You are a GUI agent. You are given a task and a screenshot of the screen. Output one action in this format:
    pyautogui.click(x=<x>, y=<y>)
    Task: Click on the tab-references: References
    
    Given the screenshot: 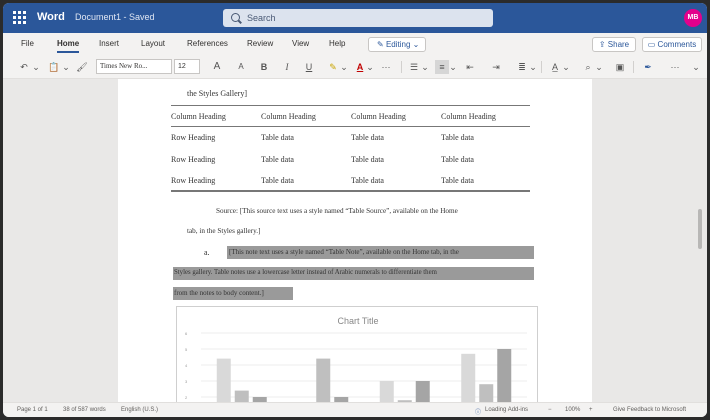 What is the action you would take?
    pyautogui.click(x=207, y=43)
    